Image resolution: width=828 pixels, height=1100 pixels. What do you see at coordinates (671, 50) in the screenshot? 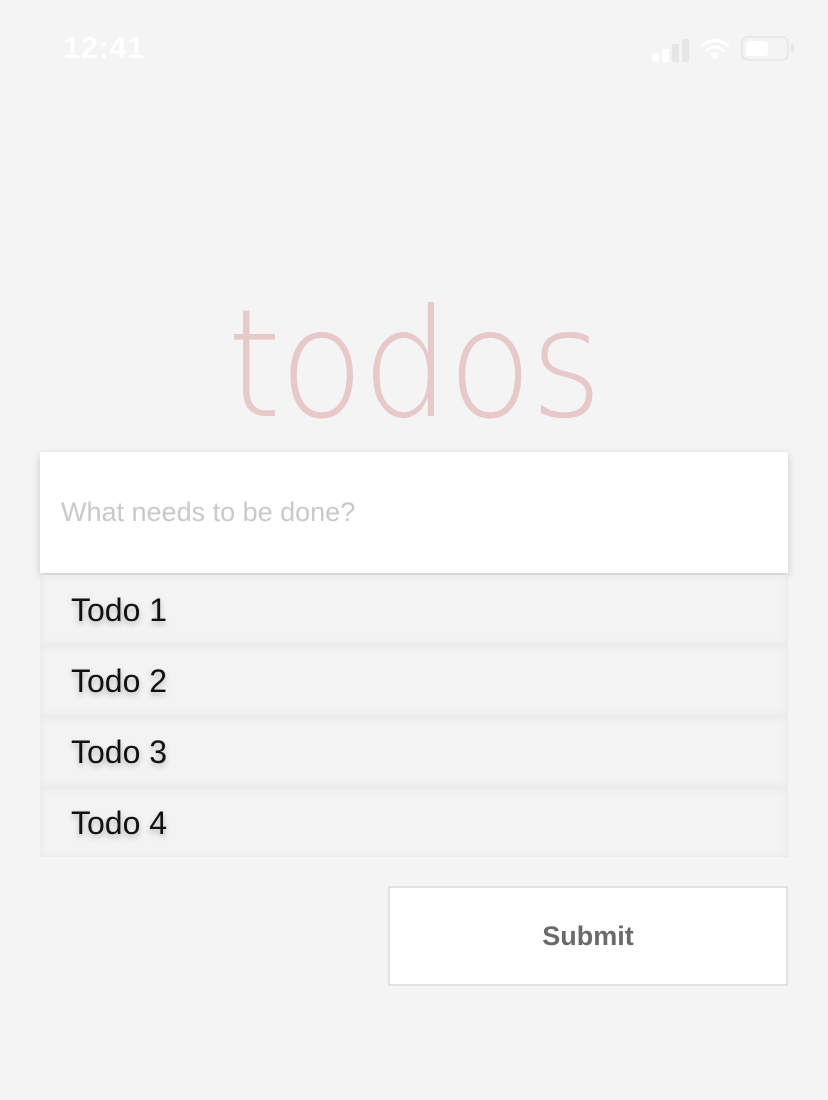
I see `cellular-signal-icon` at bounding box center [671, 50].